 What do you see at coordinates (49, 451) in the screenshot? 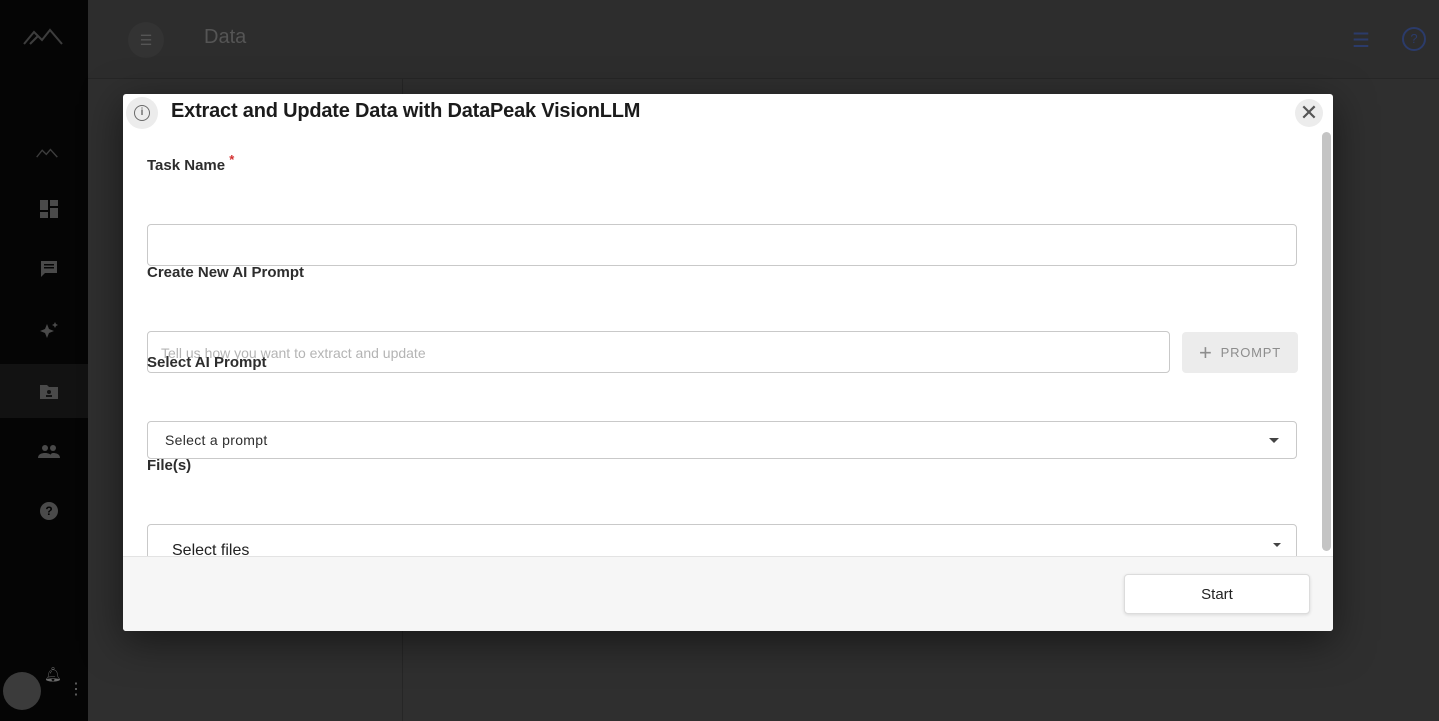
I see `people-icon` at bounding box center [49, 451].